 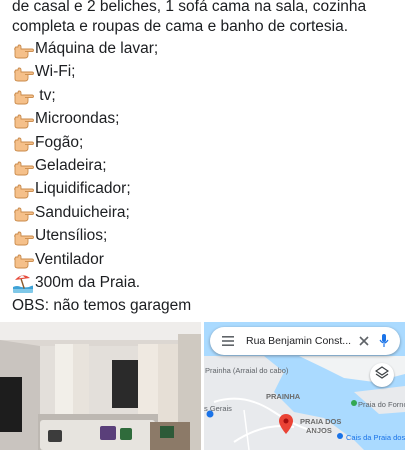 I want to click on beach-umbrella-icon, so click(x=23, y=283).